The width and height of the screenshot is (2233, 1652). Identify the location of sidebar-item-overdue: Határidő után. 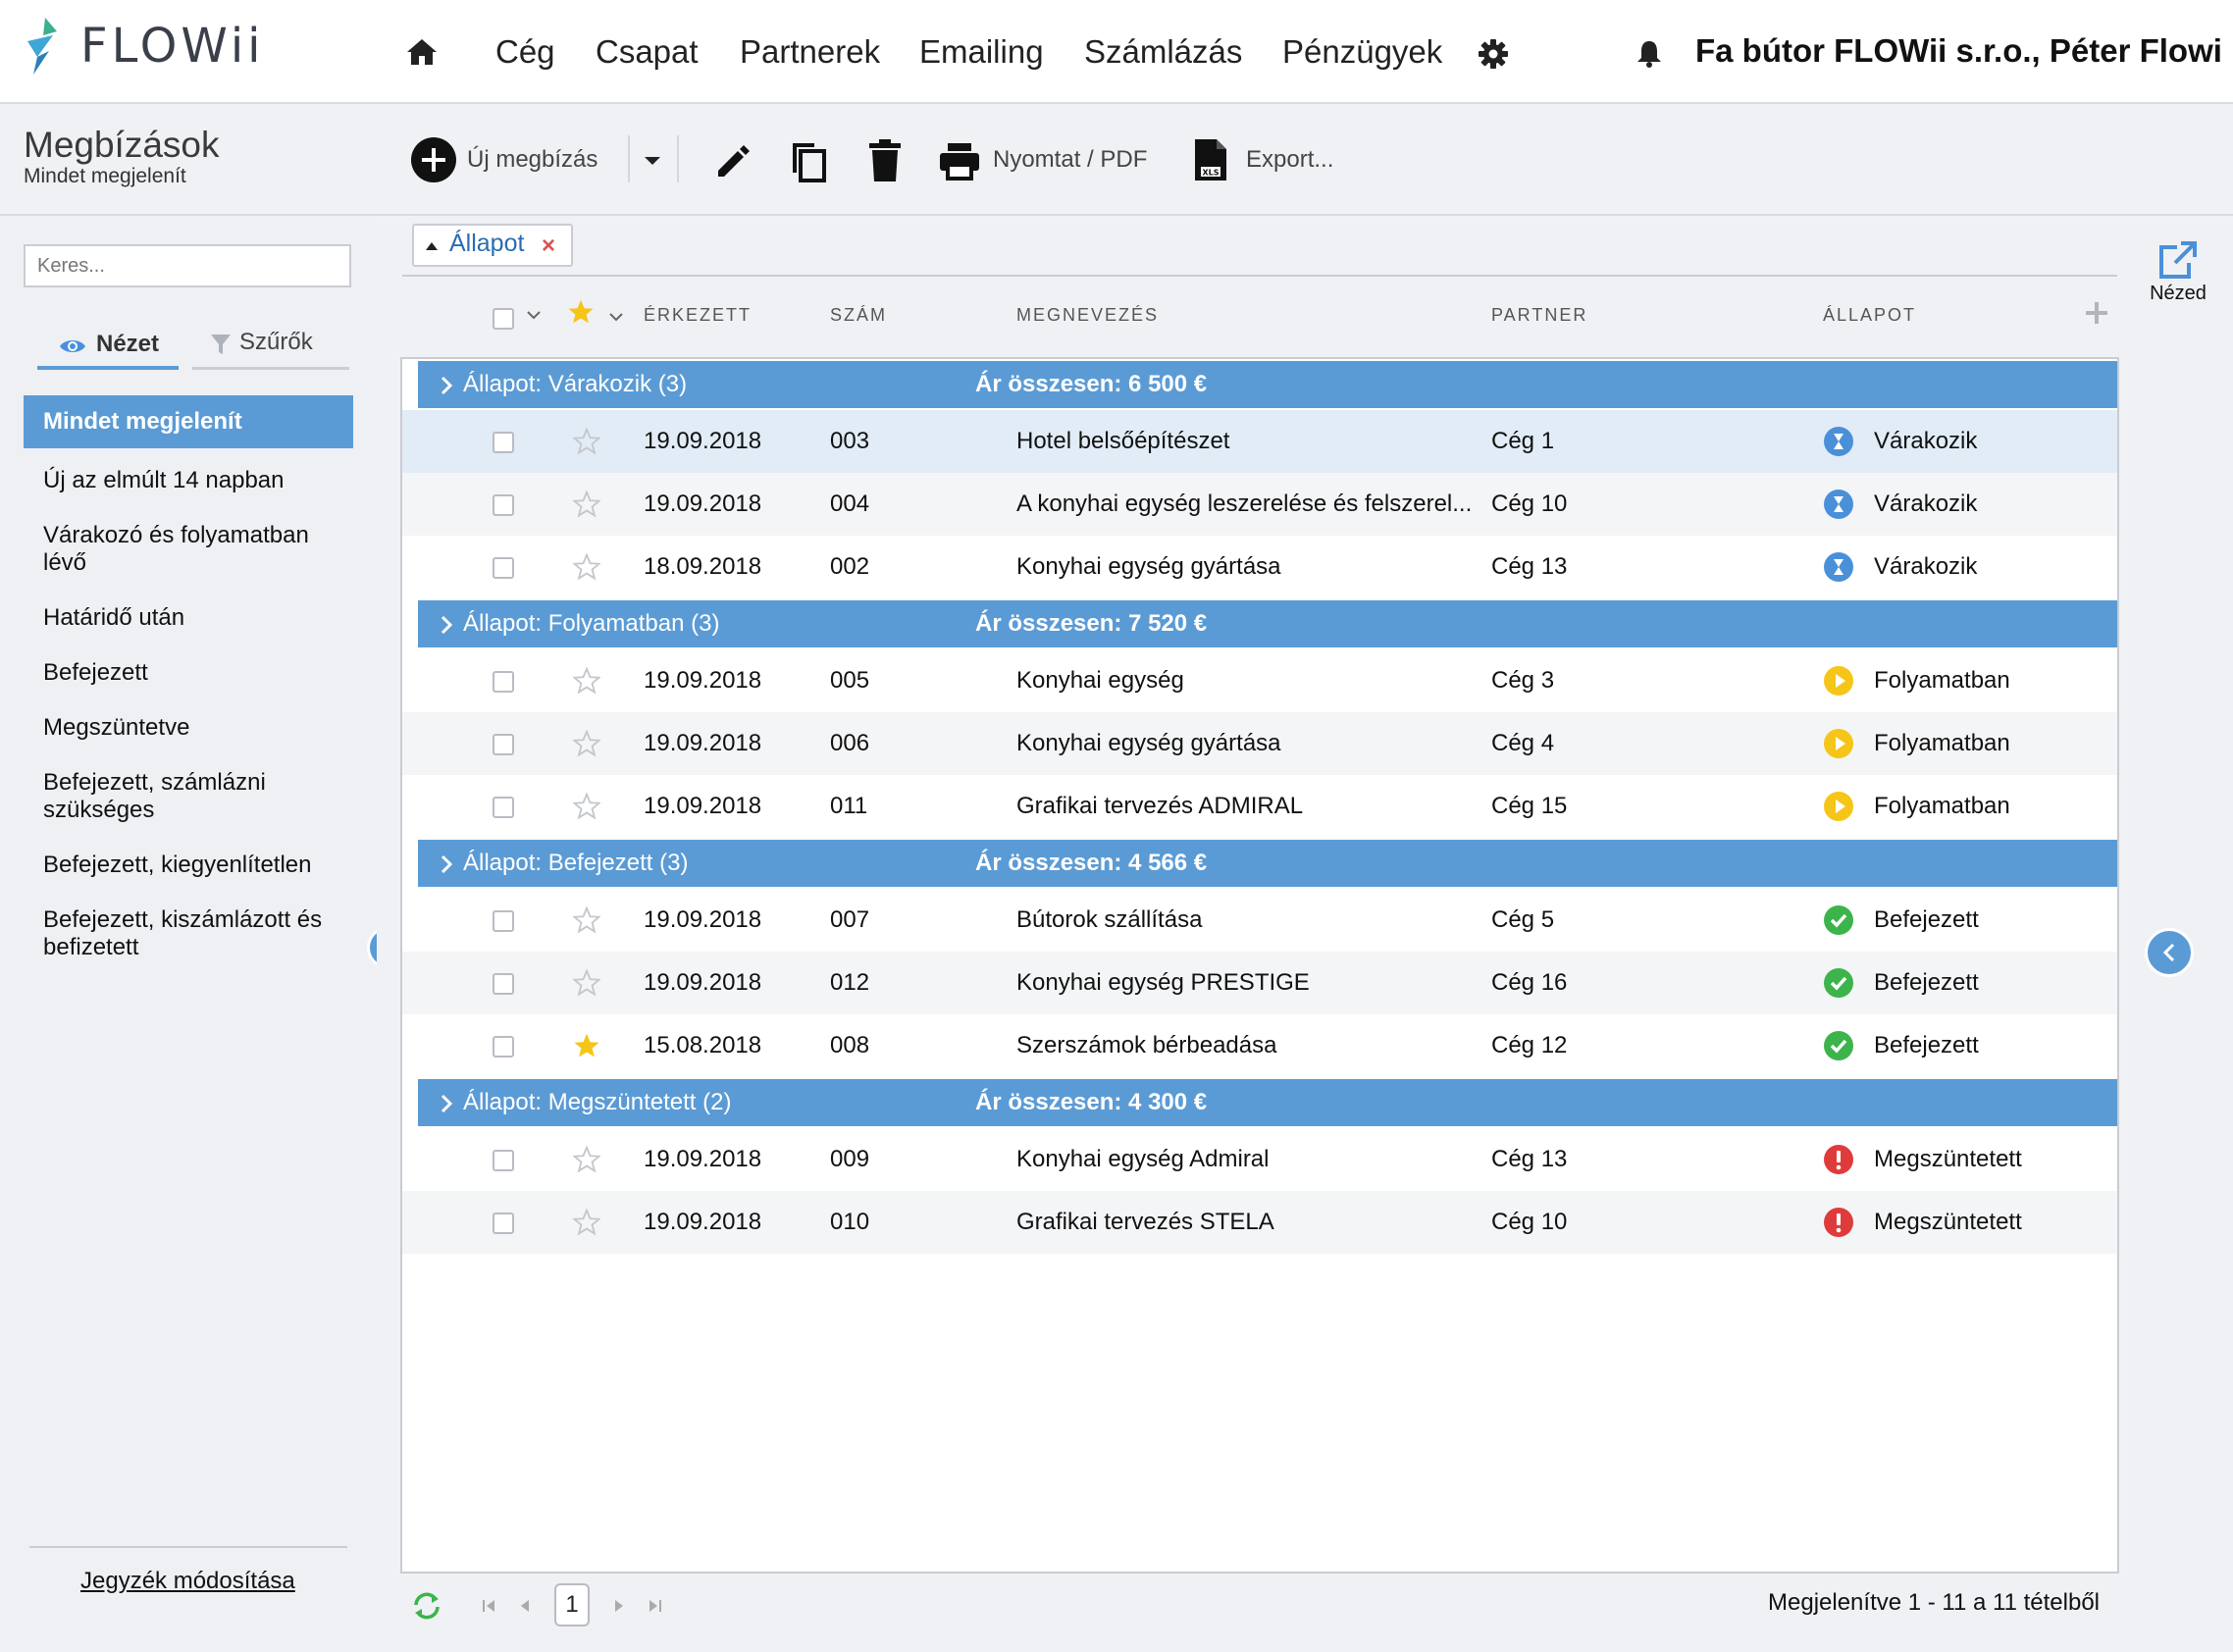
(190, 618).